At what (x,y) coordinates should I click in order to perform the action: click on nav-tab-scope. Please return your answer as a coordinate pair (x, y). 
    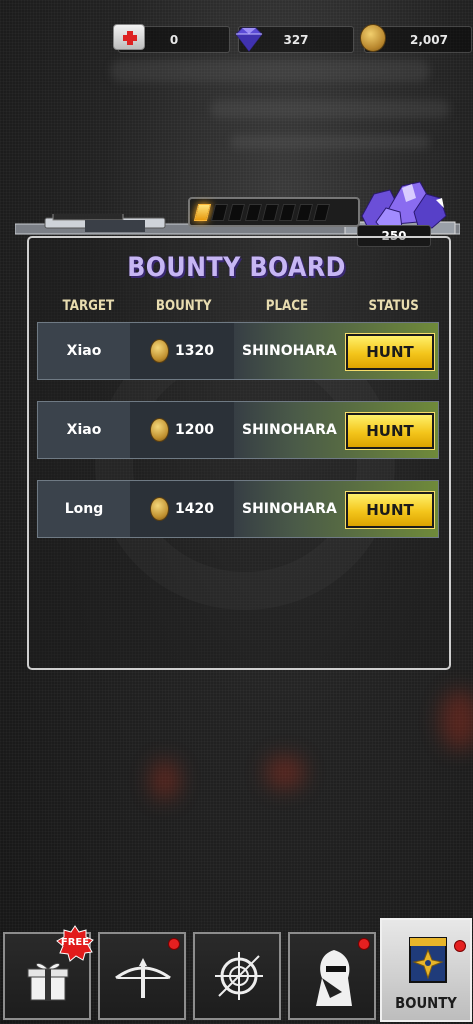
    Looking at the image, I should click on (237, 976).